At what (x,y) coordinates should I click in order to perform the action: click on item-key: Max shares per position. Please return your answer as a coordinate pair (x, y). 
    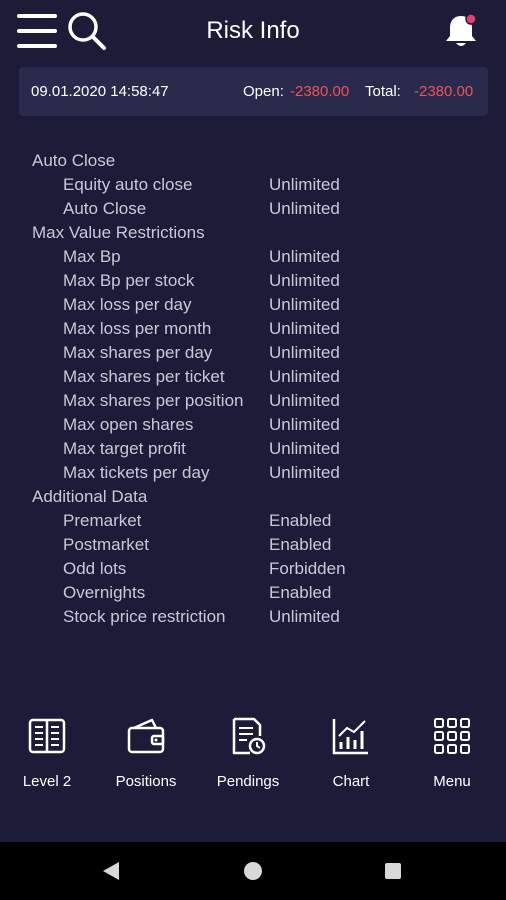
    Looking at the image, I should click on (153, 400).